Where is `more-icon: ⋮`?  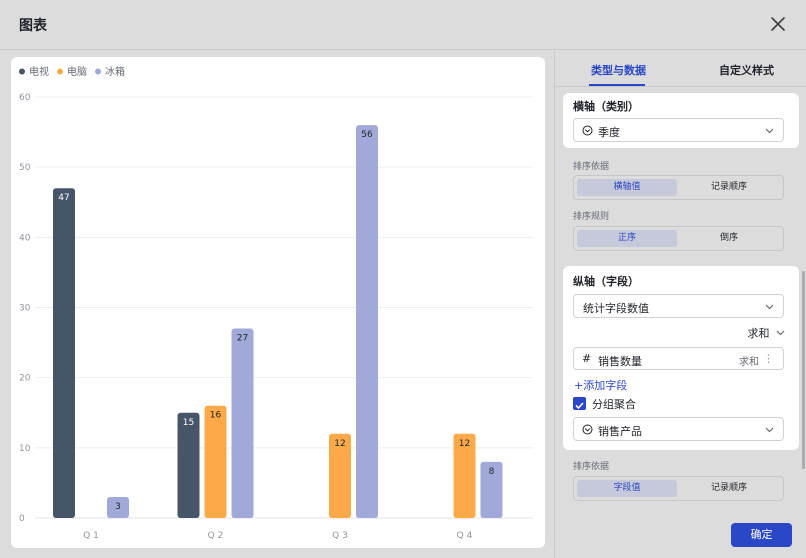 more-icon: ⋮ is located at coordinates (768, 358).